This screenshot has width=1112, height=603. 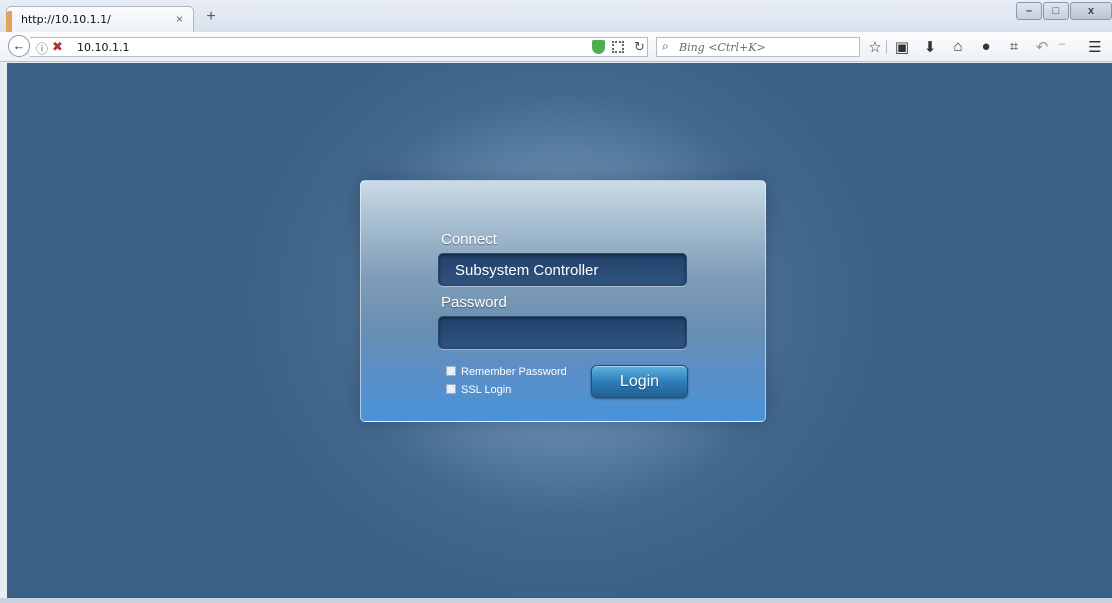 What do you see at coordinates (451, 389) in the screenshot?
I see `ssl-login-checkbox` at bounding box center [451, 389].